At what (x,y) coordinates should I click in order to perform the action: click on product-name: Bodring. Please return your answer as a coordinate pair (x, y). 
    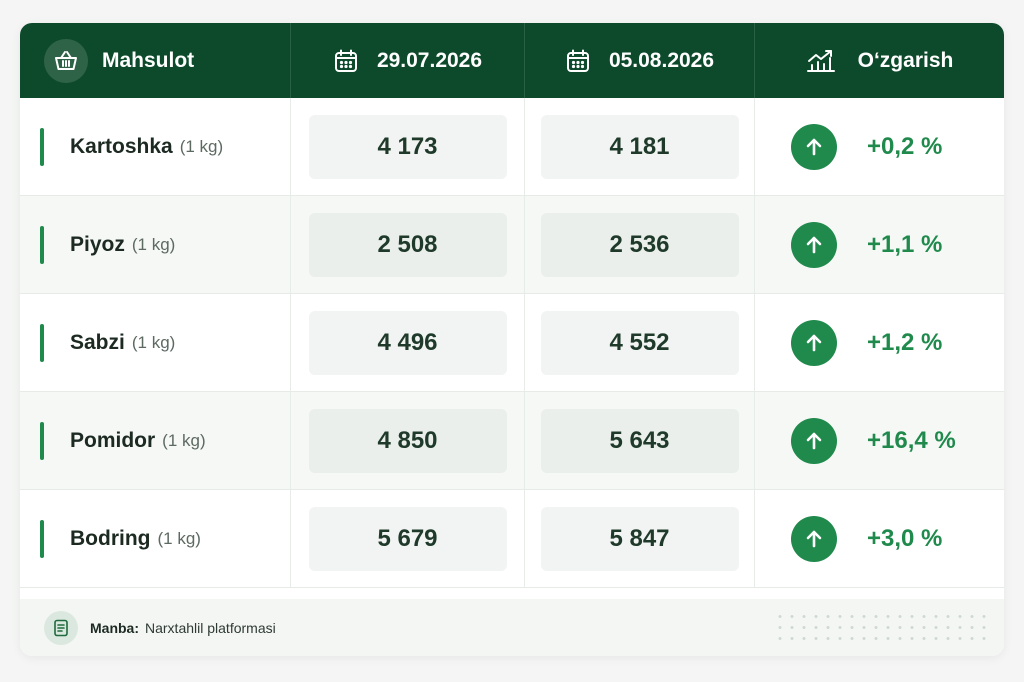
    Looking at the image, I should click on (110, 538).